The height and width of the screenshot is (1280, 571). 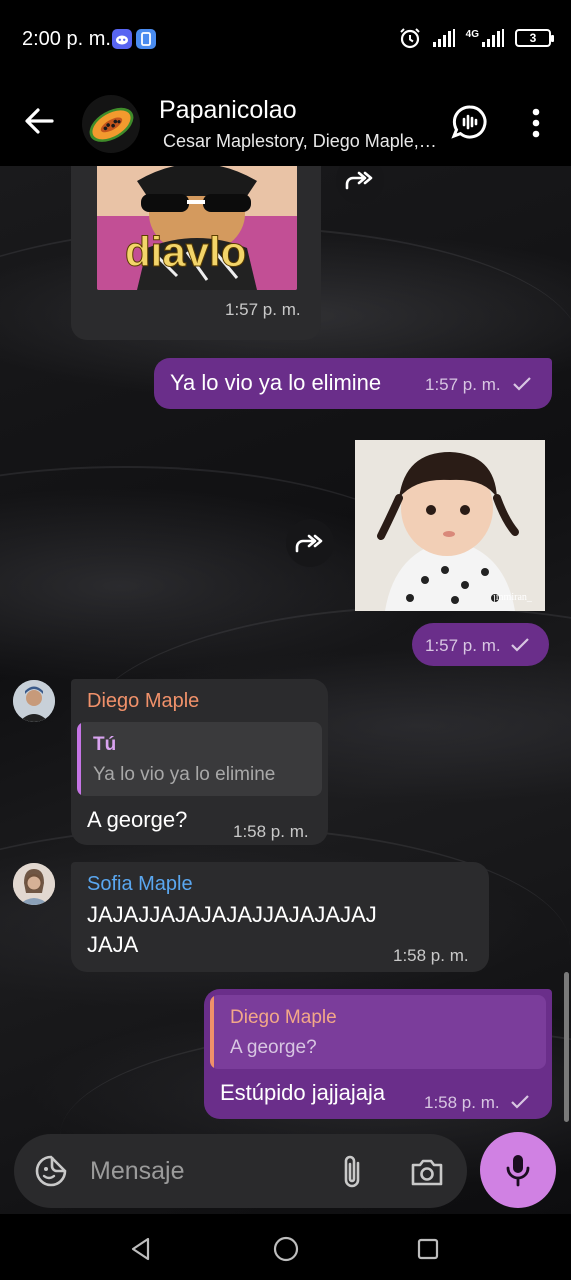 What do you see at coordinates (534, 38) in the screenshot?
I see `battery-icon: 3` at bounding box center [534, 38].